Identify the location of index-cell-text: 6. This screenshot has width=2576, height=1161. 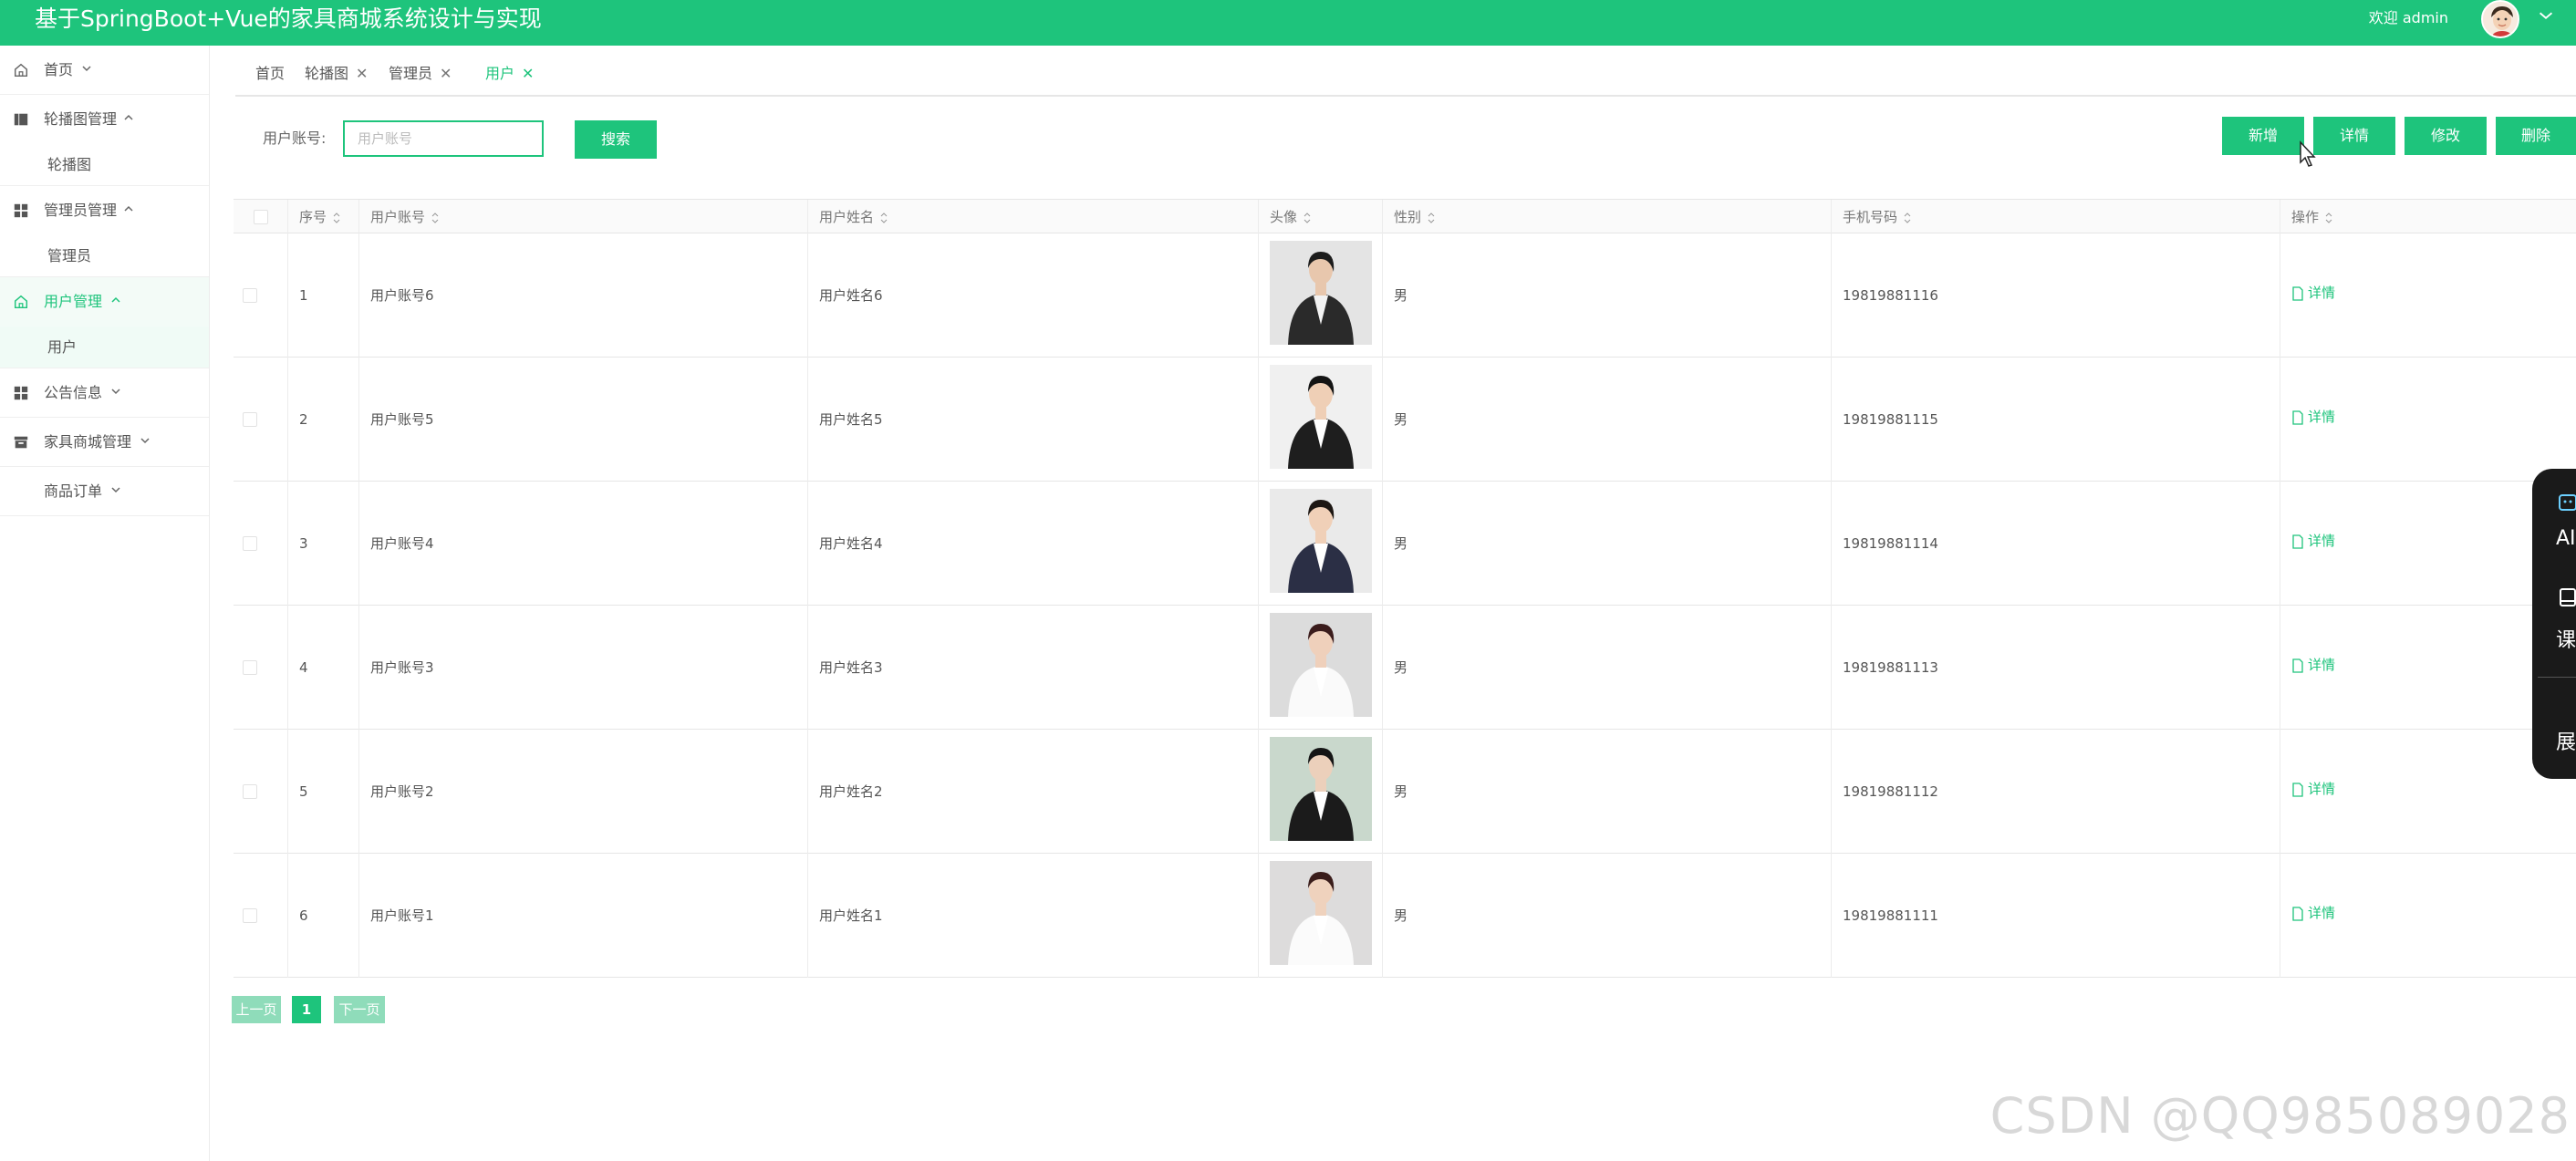
(303, 915).